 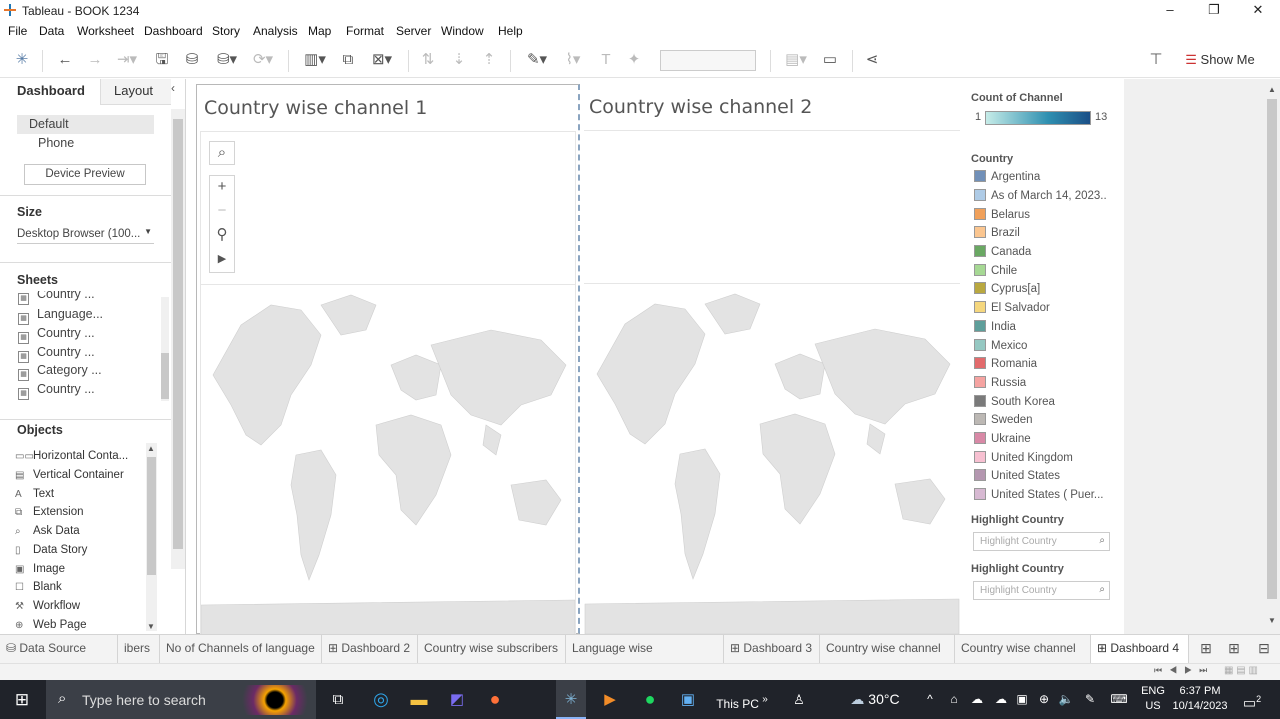 I want to click on ask-data-icon: ⊤, so click(x=1156, y=60).